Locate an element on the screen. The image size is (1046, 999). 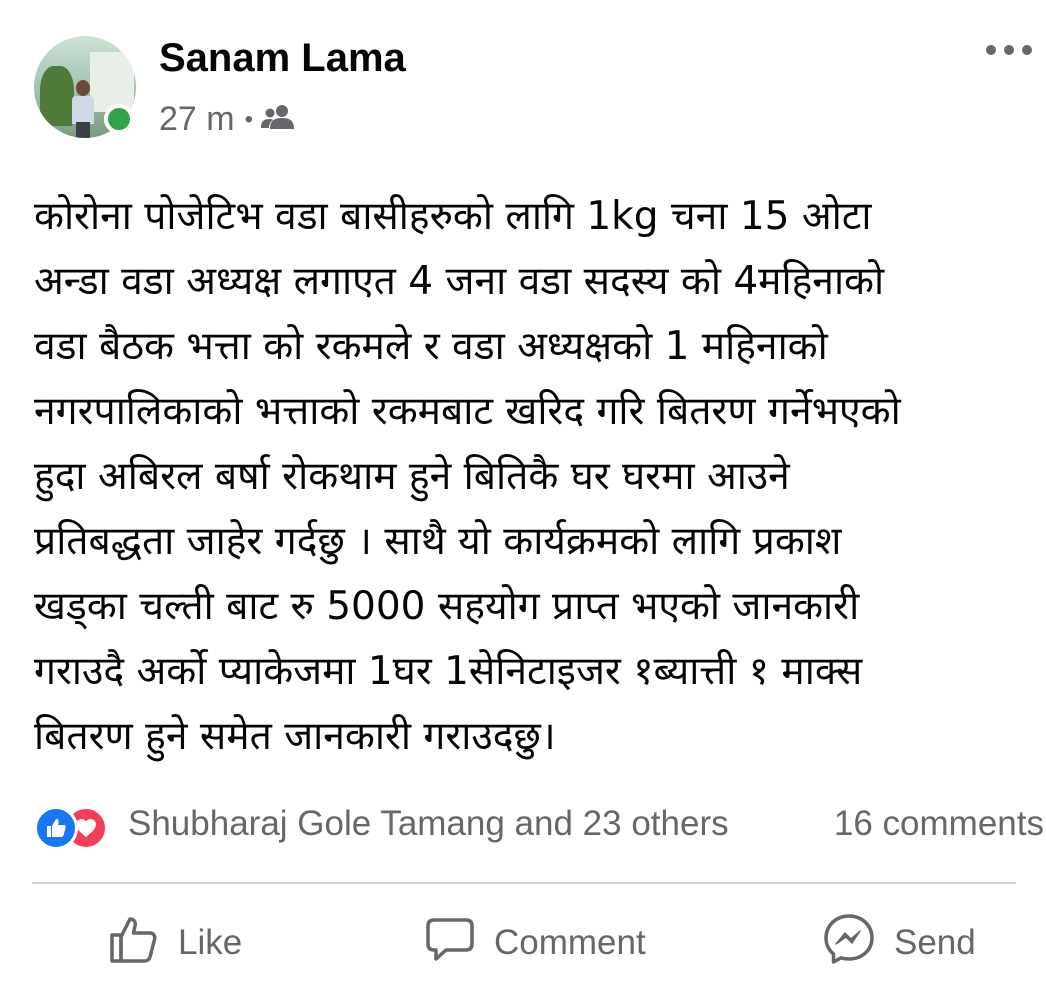
comments-count: 16 comments is located at coordinates (939, 824).